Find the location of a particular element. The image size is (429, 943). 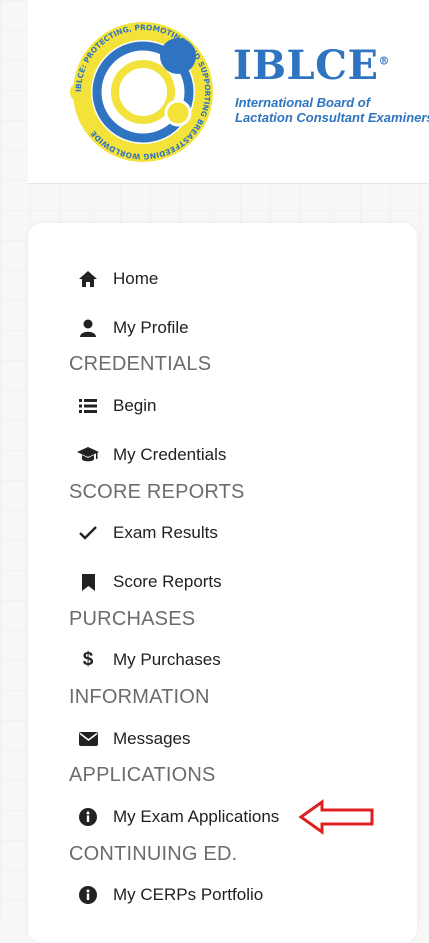

nav-item-begin: Begin is located at coordinates (116, 406).